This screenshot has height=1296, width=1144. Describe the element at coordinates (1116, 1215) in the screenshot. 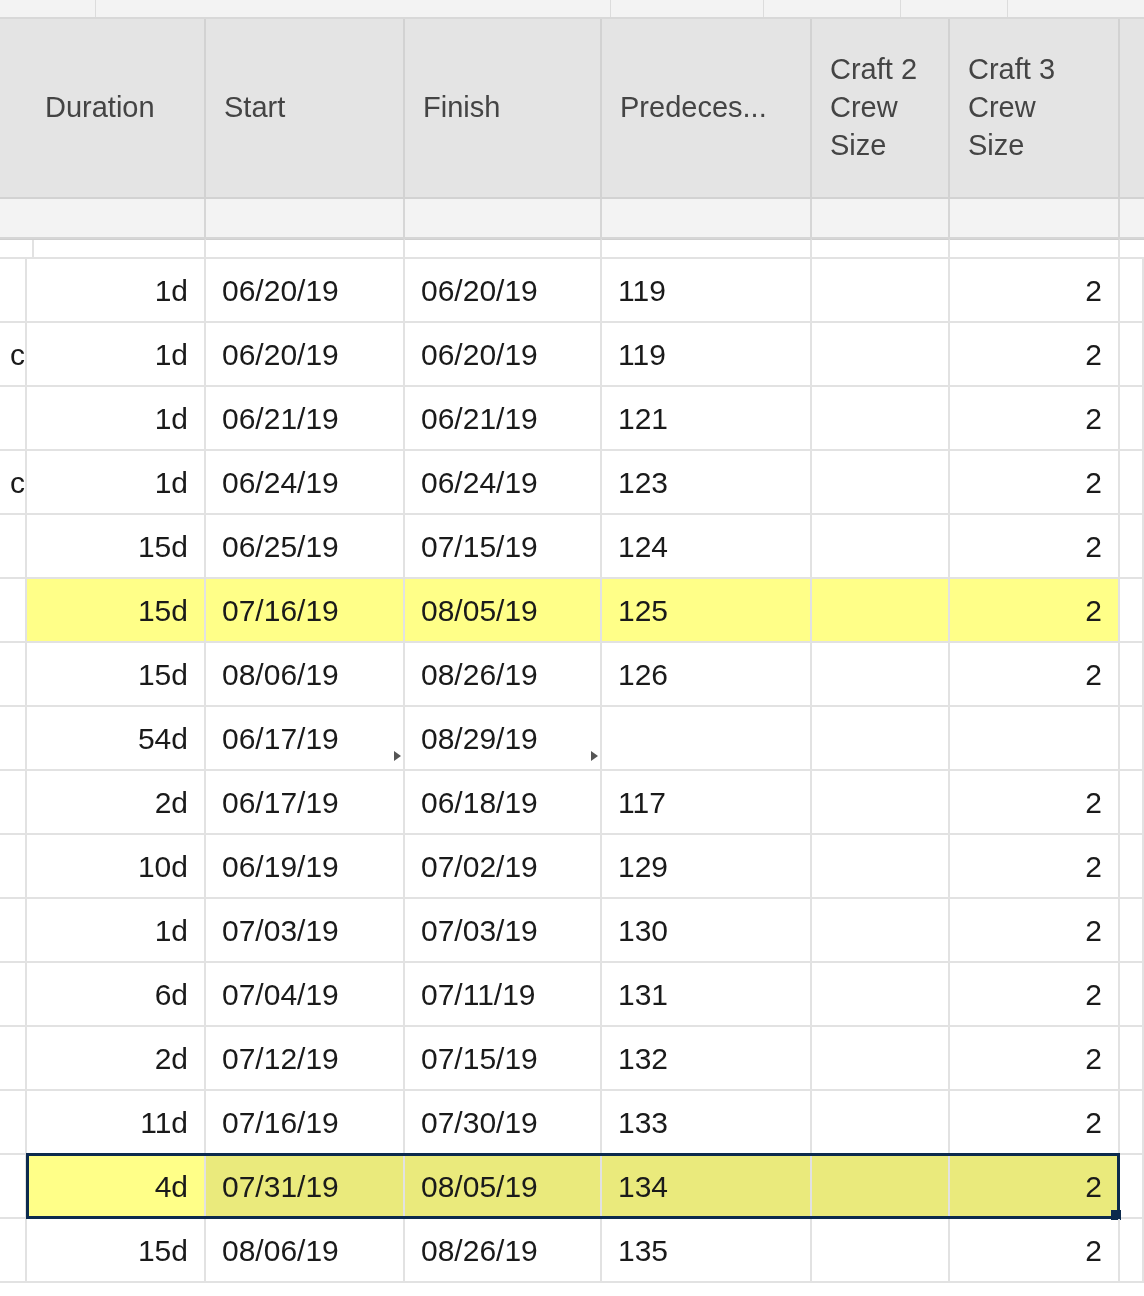

I see `fill-handle` at that location.